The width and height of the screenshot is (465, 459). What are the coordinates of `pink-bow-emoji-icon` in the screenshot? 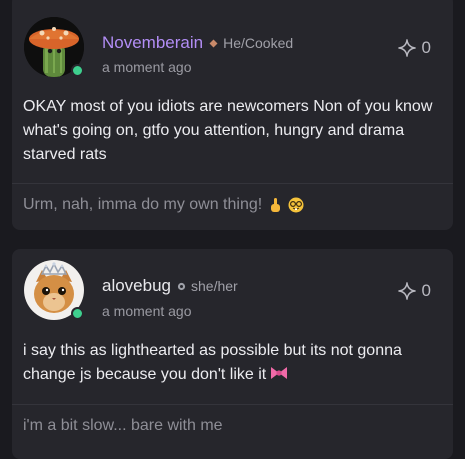 It's located at (279, 373).